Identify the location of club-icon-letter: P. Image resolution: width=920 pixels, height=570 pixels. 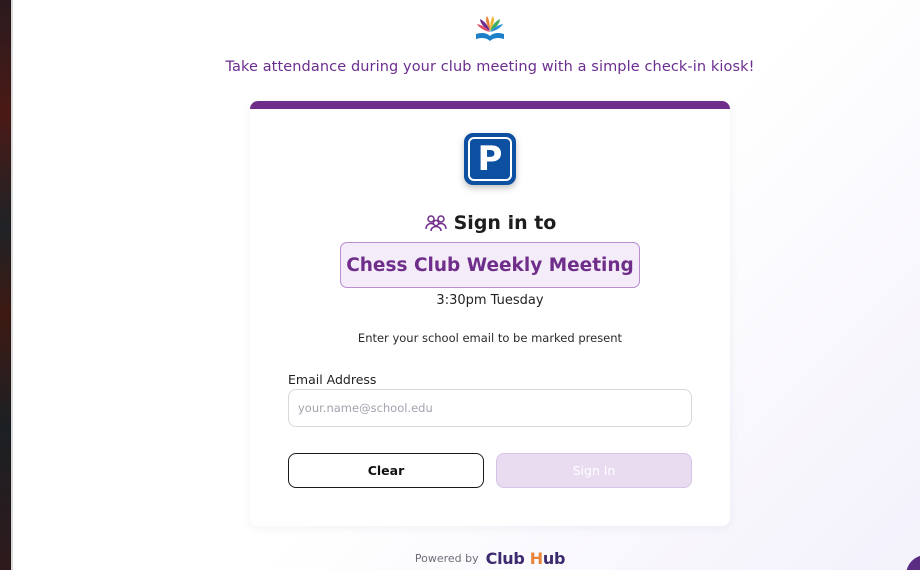
(490, 159).